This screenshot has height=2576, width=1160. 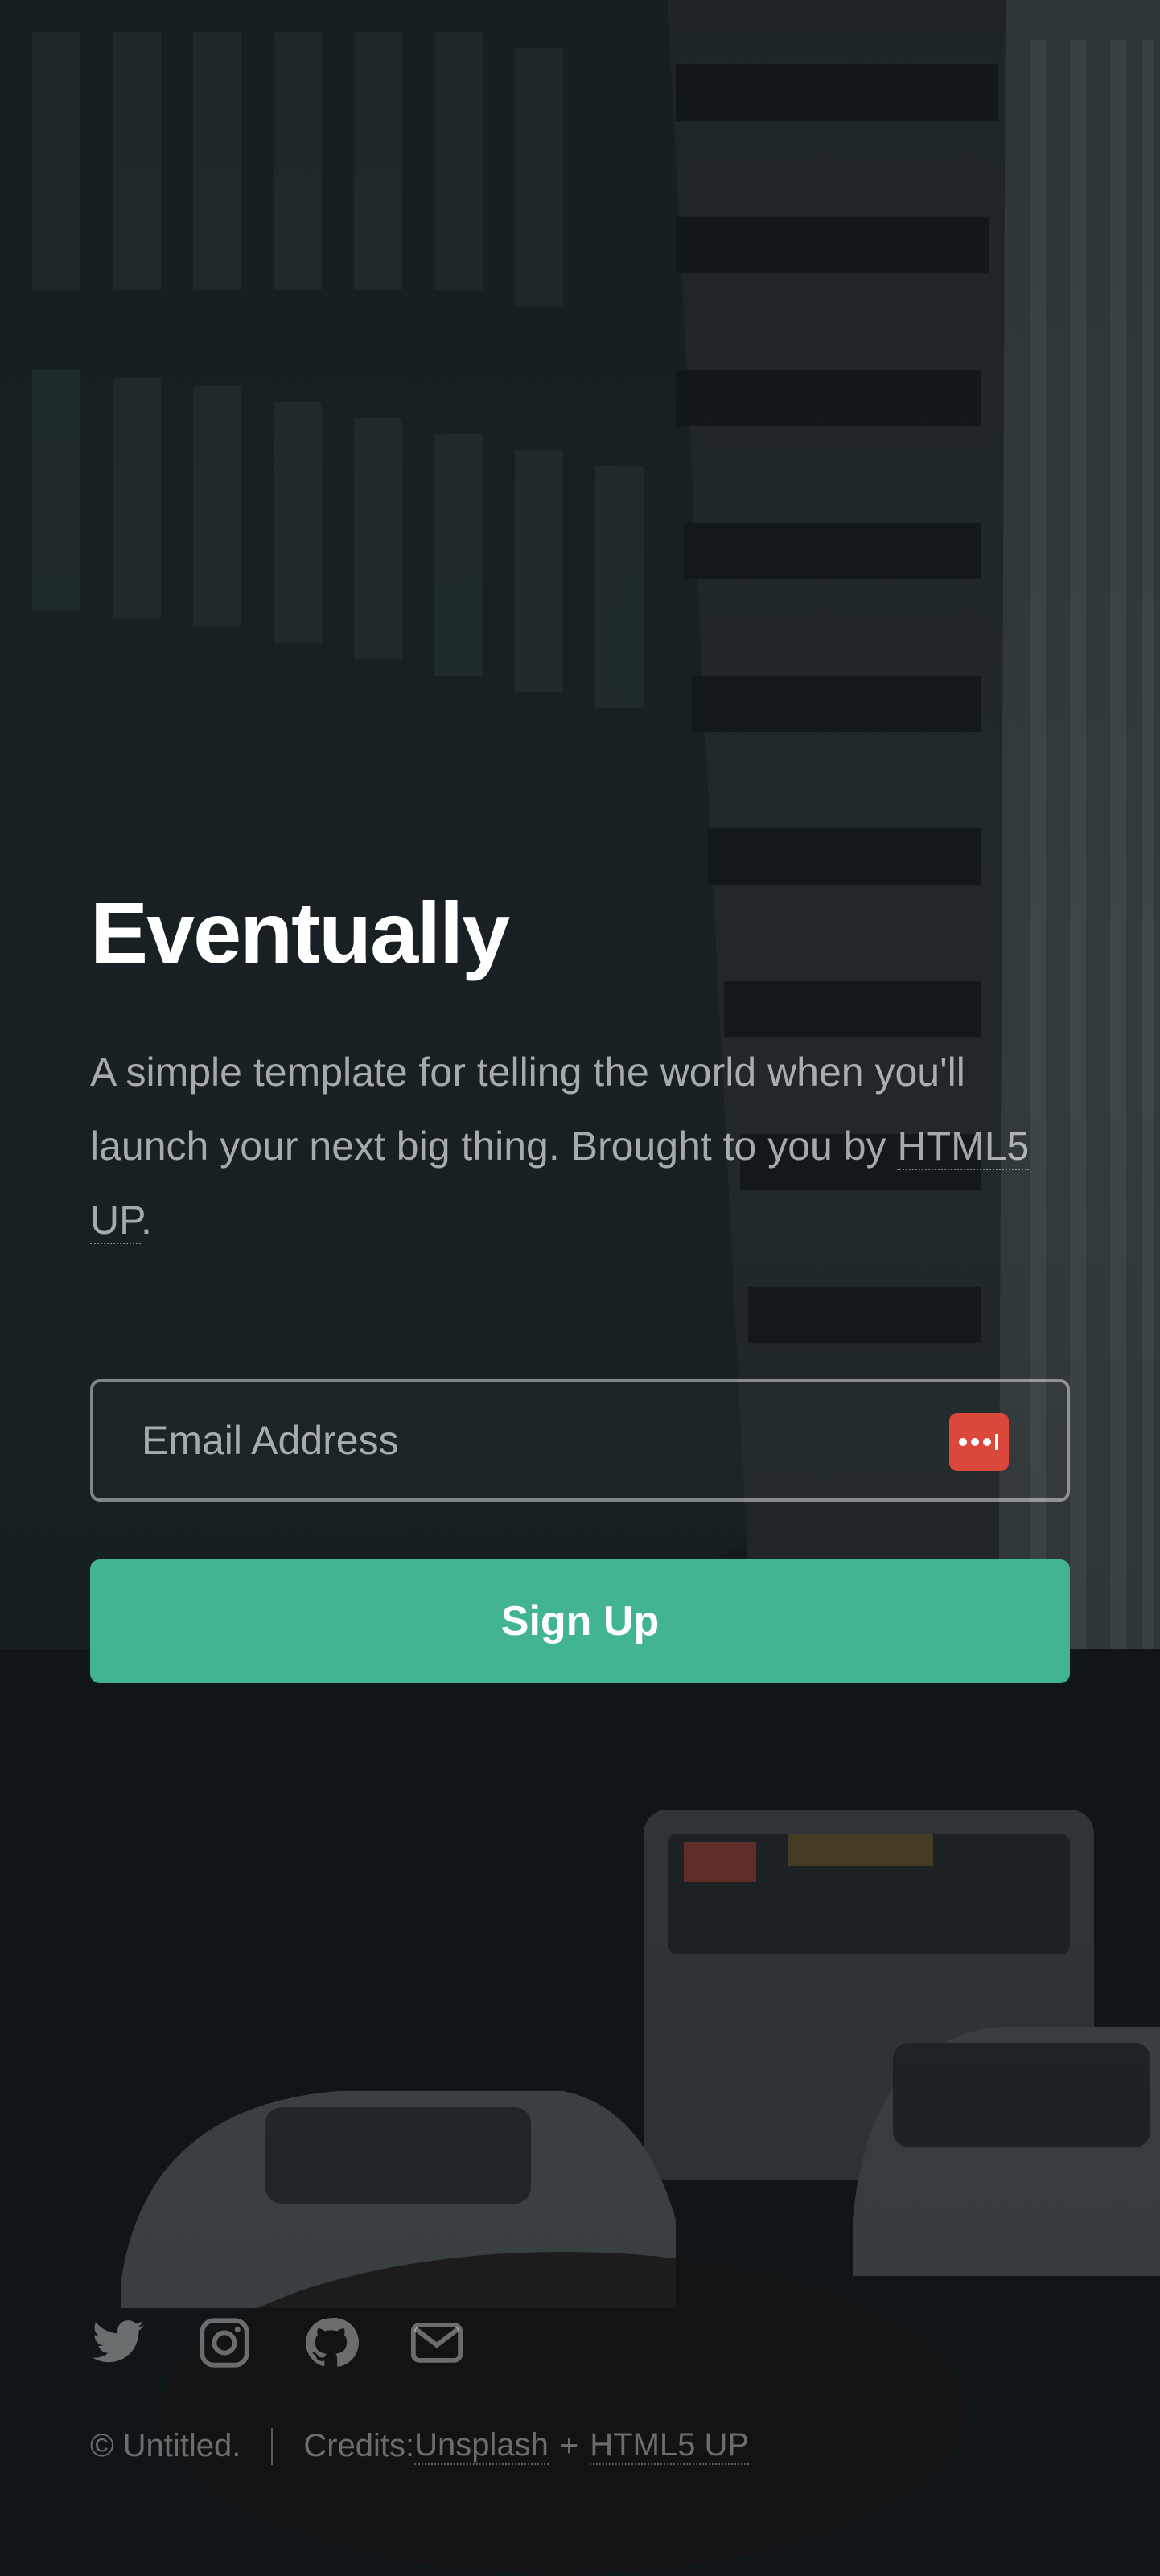 What do you see at coordinates (165, 2445) in the screenshot?
I see `copyright-text: © Untitled.` at bounding box center [165, 2445].